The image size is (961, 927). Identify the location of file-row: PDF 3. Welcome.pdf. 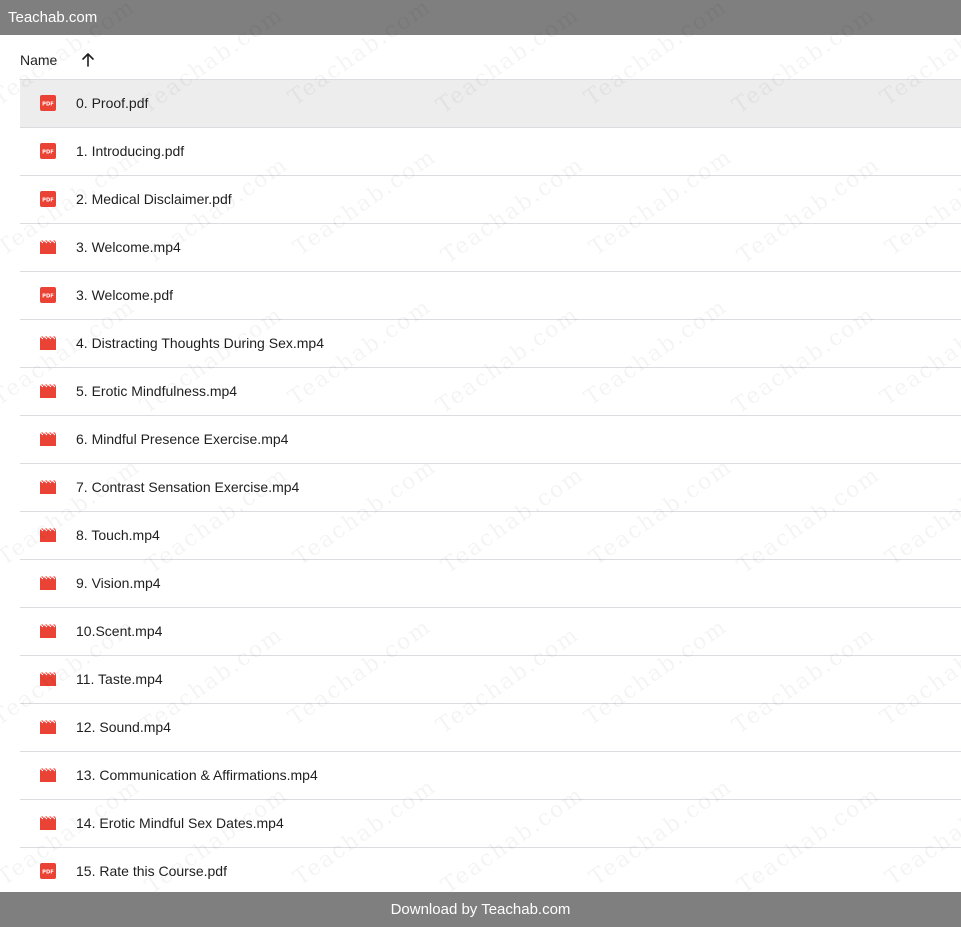
(490, 296).